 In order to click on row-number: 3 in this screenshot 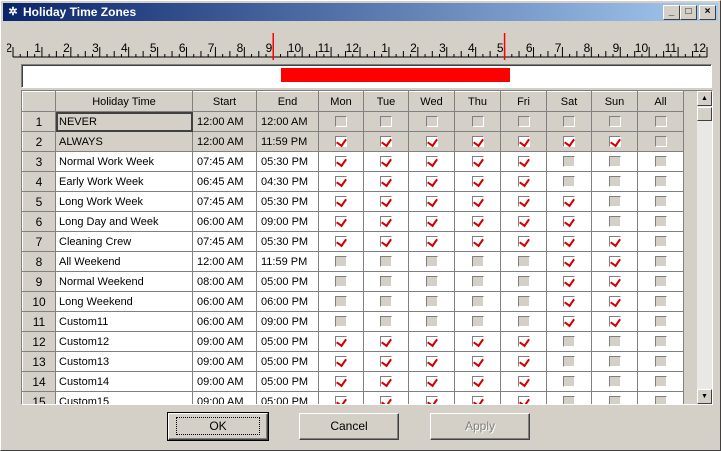, I will do `click(39, 161)`.